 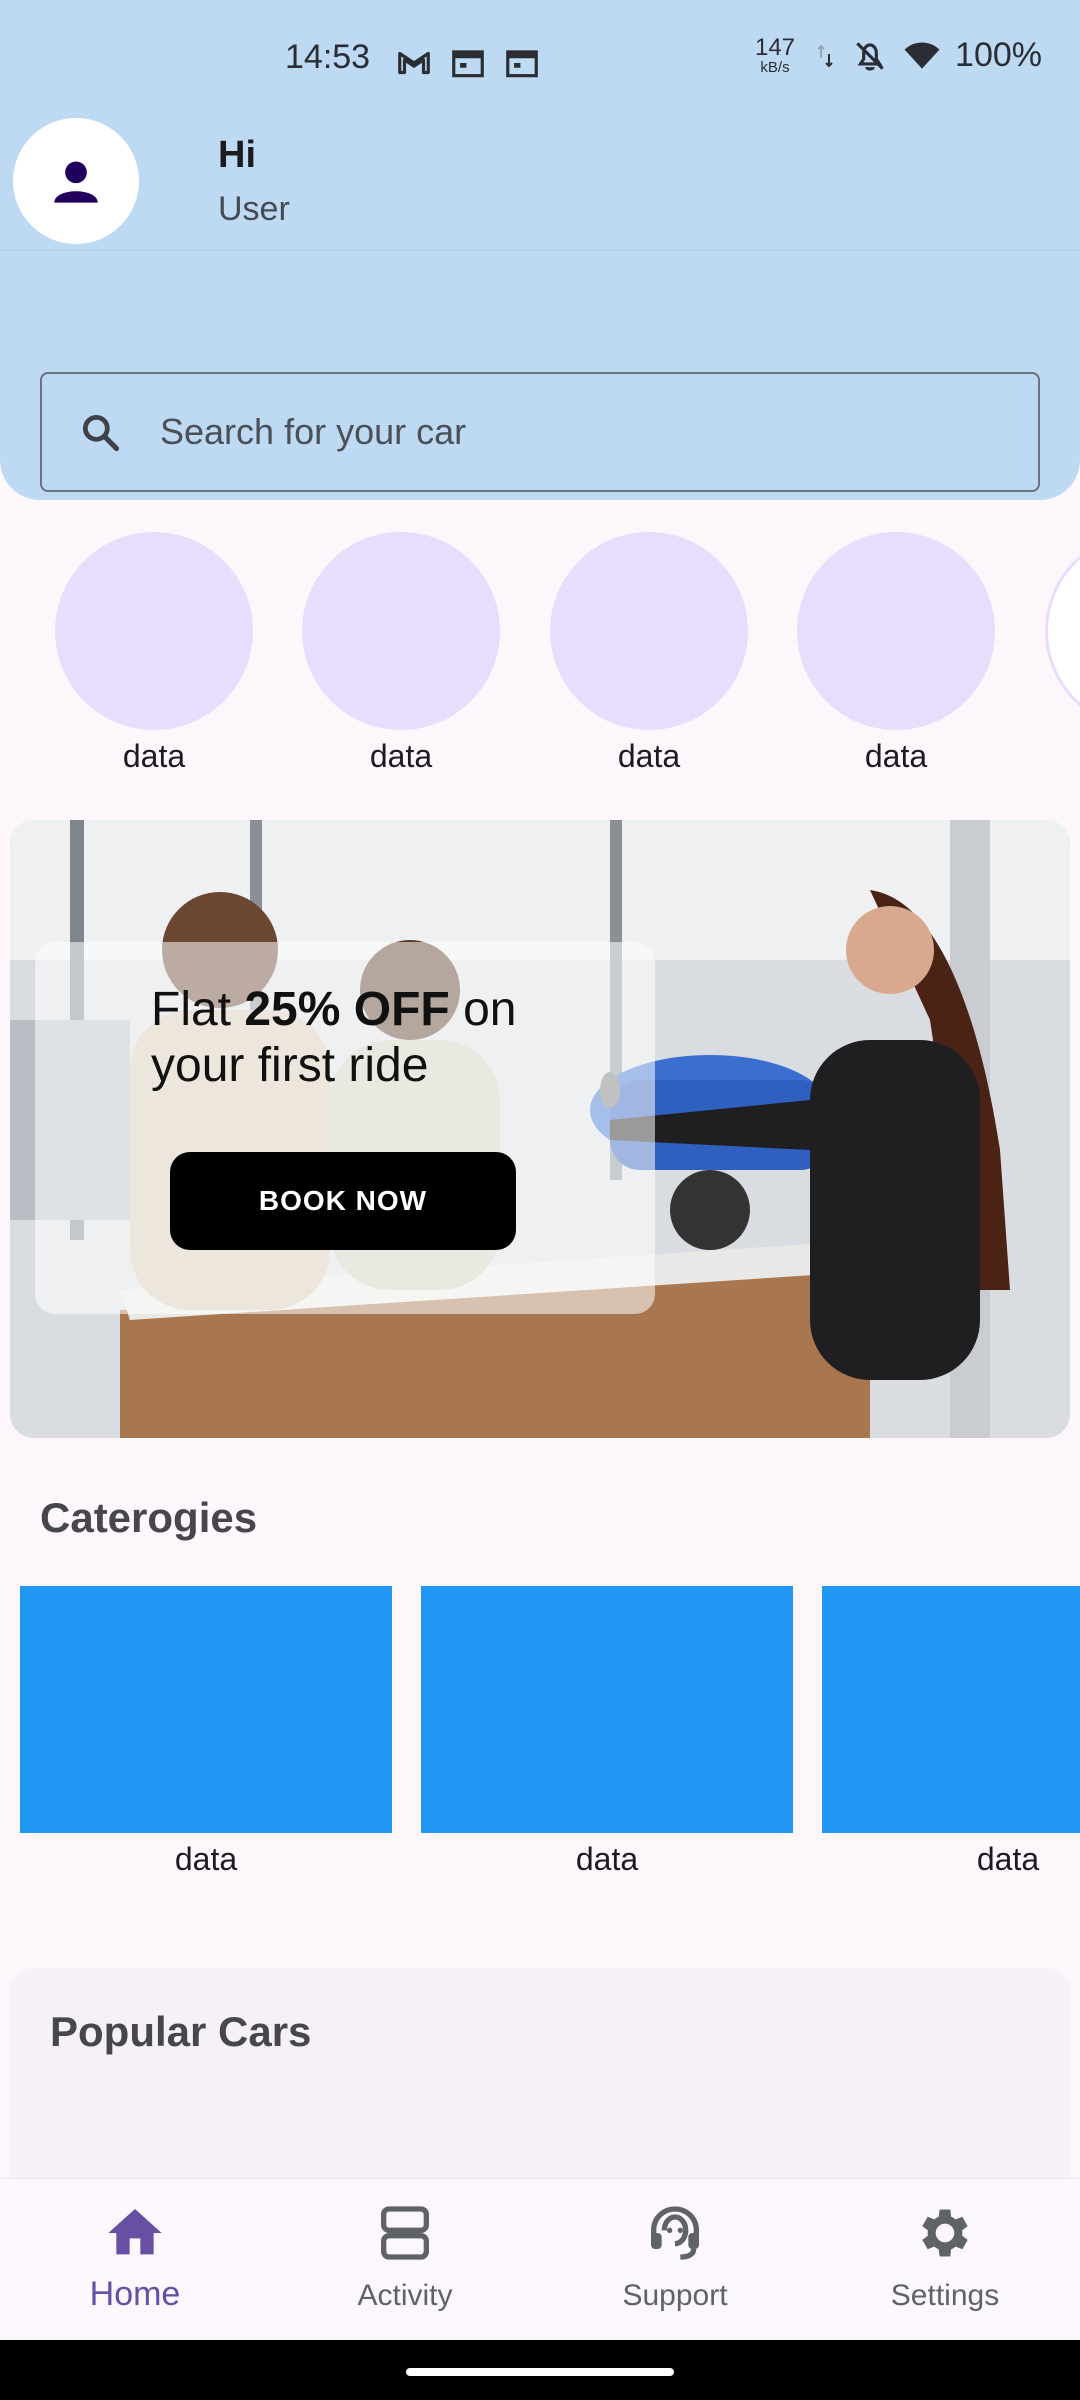 What do you see at coordinates (135, 2257) in the screenshot?
I see `nav-home: Home` at bounding box center [135, 2257].